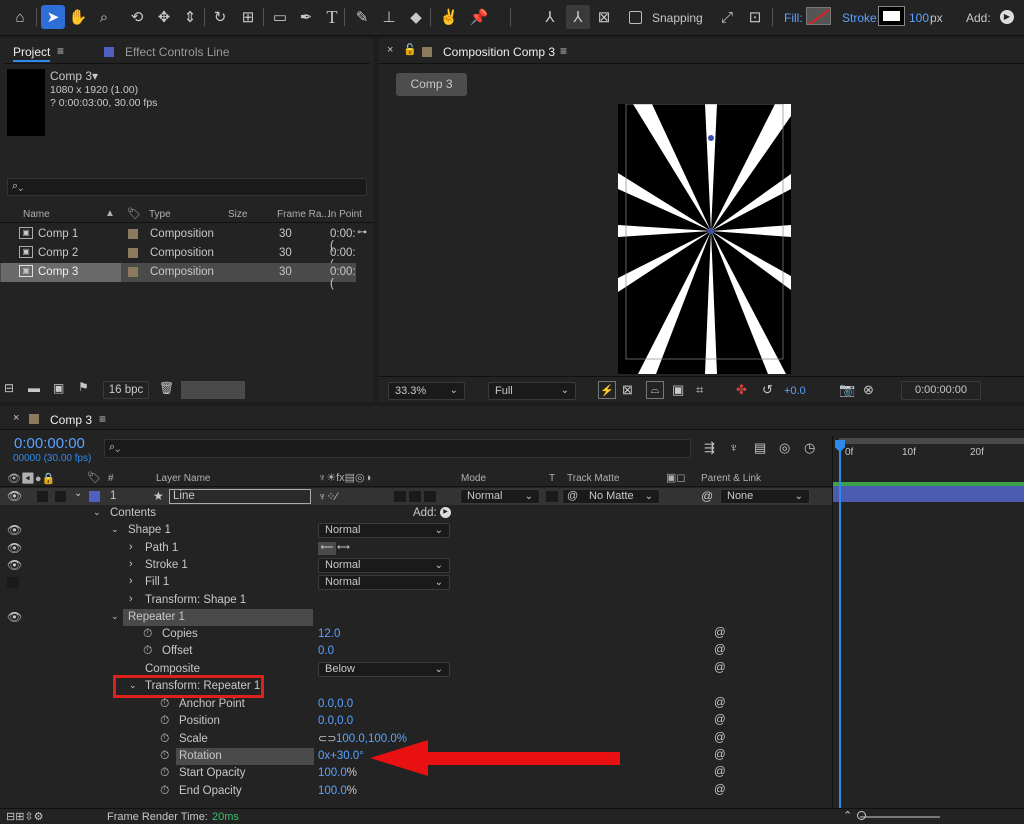 This screenshot has width=1024, height=824. I want to click on color-channels-icon: ✤, so click(741, 390).